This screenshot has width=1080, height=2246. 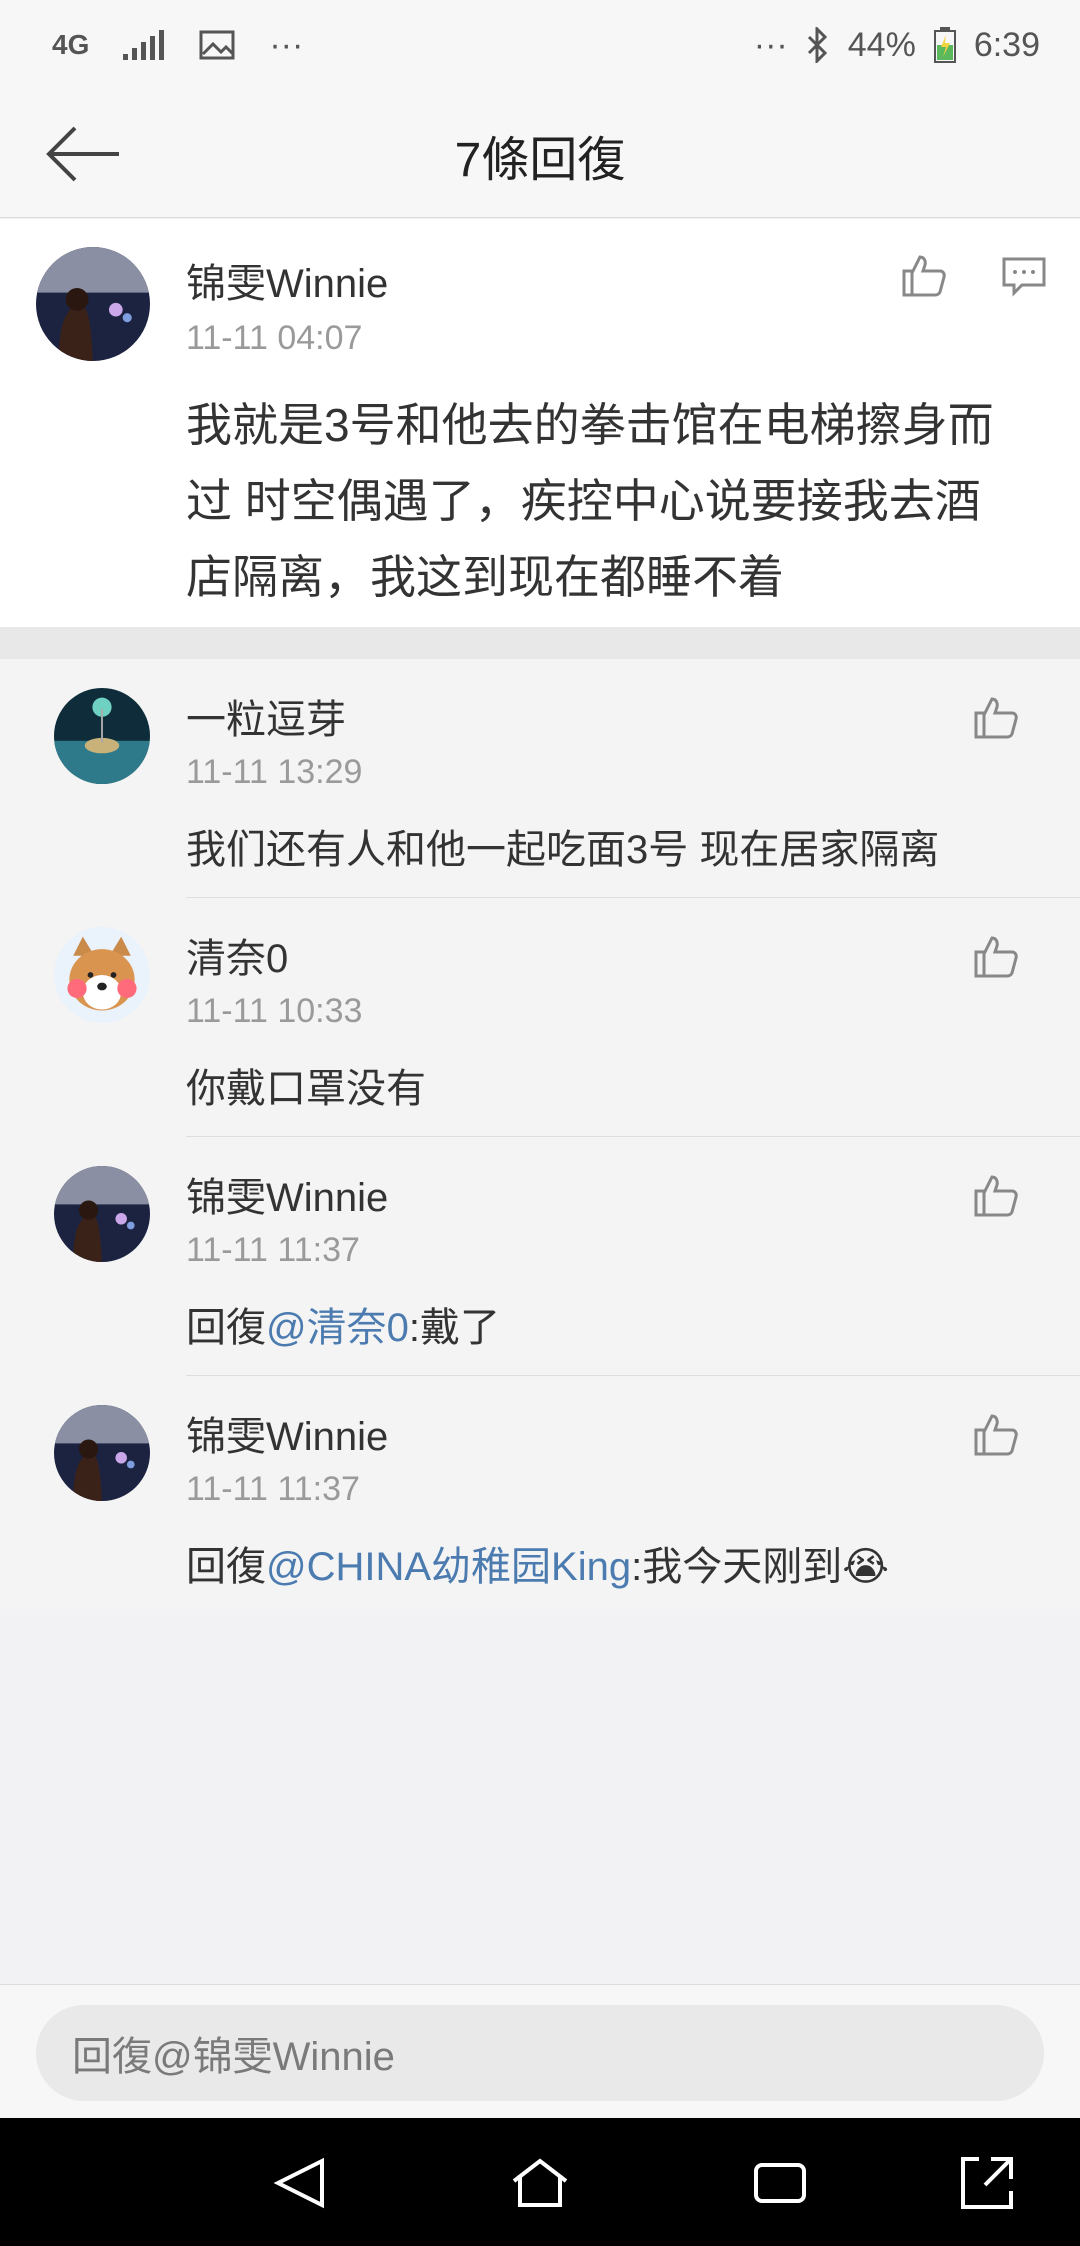 I want to click on reply-item: 锦雯Winnie 11-11 11:37 回復@清奈0:戴了, so click(x=540, y=1256).